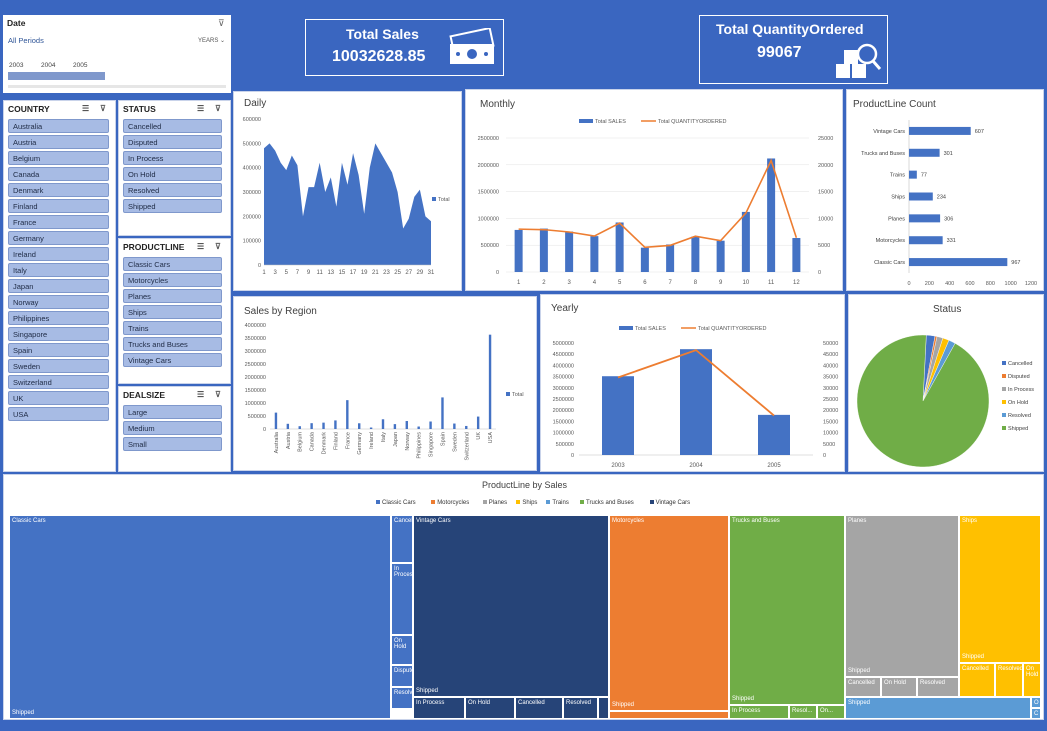  What do you see at coordinates (669, 715) in the screenshot?
I see `treemap-motorcycles-other` at bounding box center [669, 715].